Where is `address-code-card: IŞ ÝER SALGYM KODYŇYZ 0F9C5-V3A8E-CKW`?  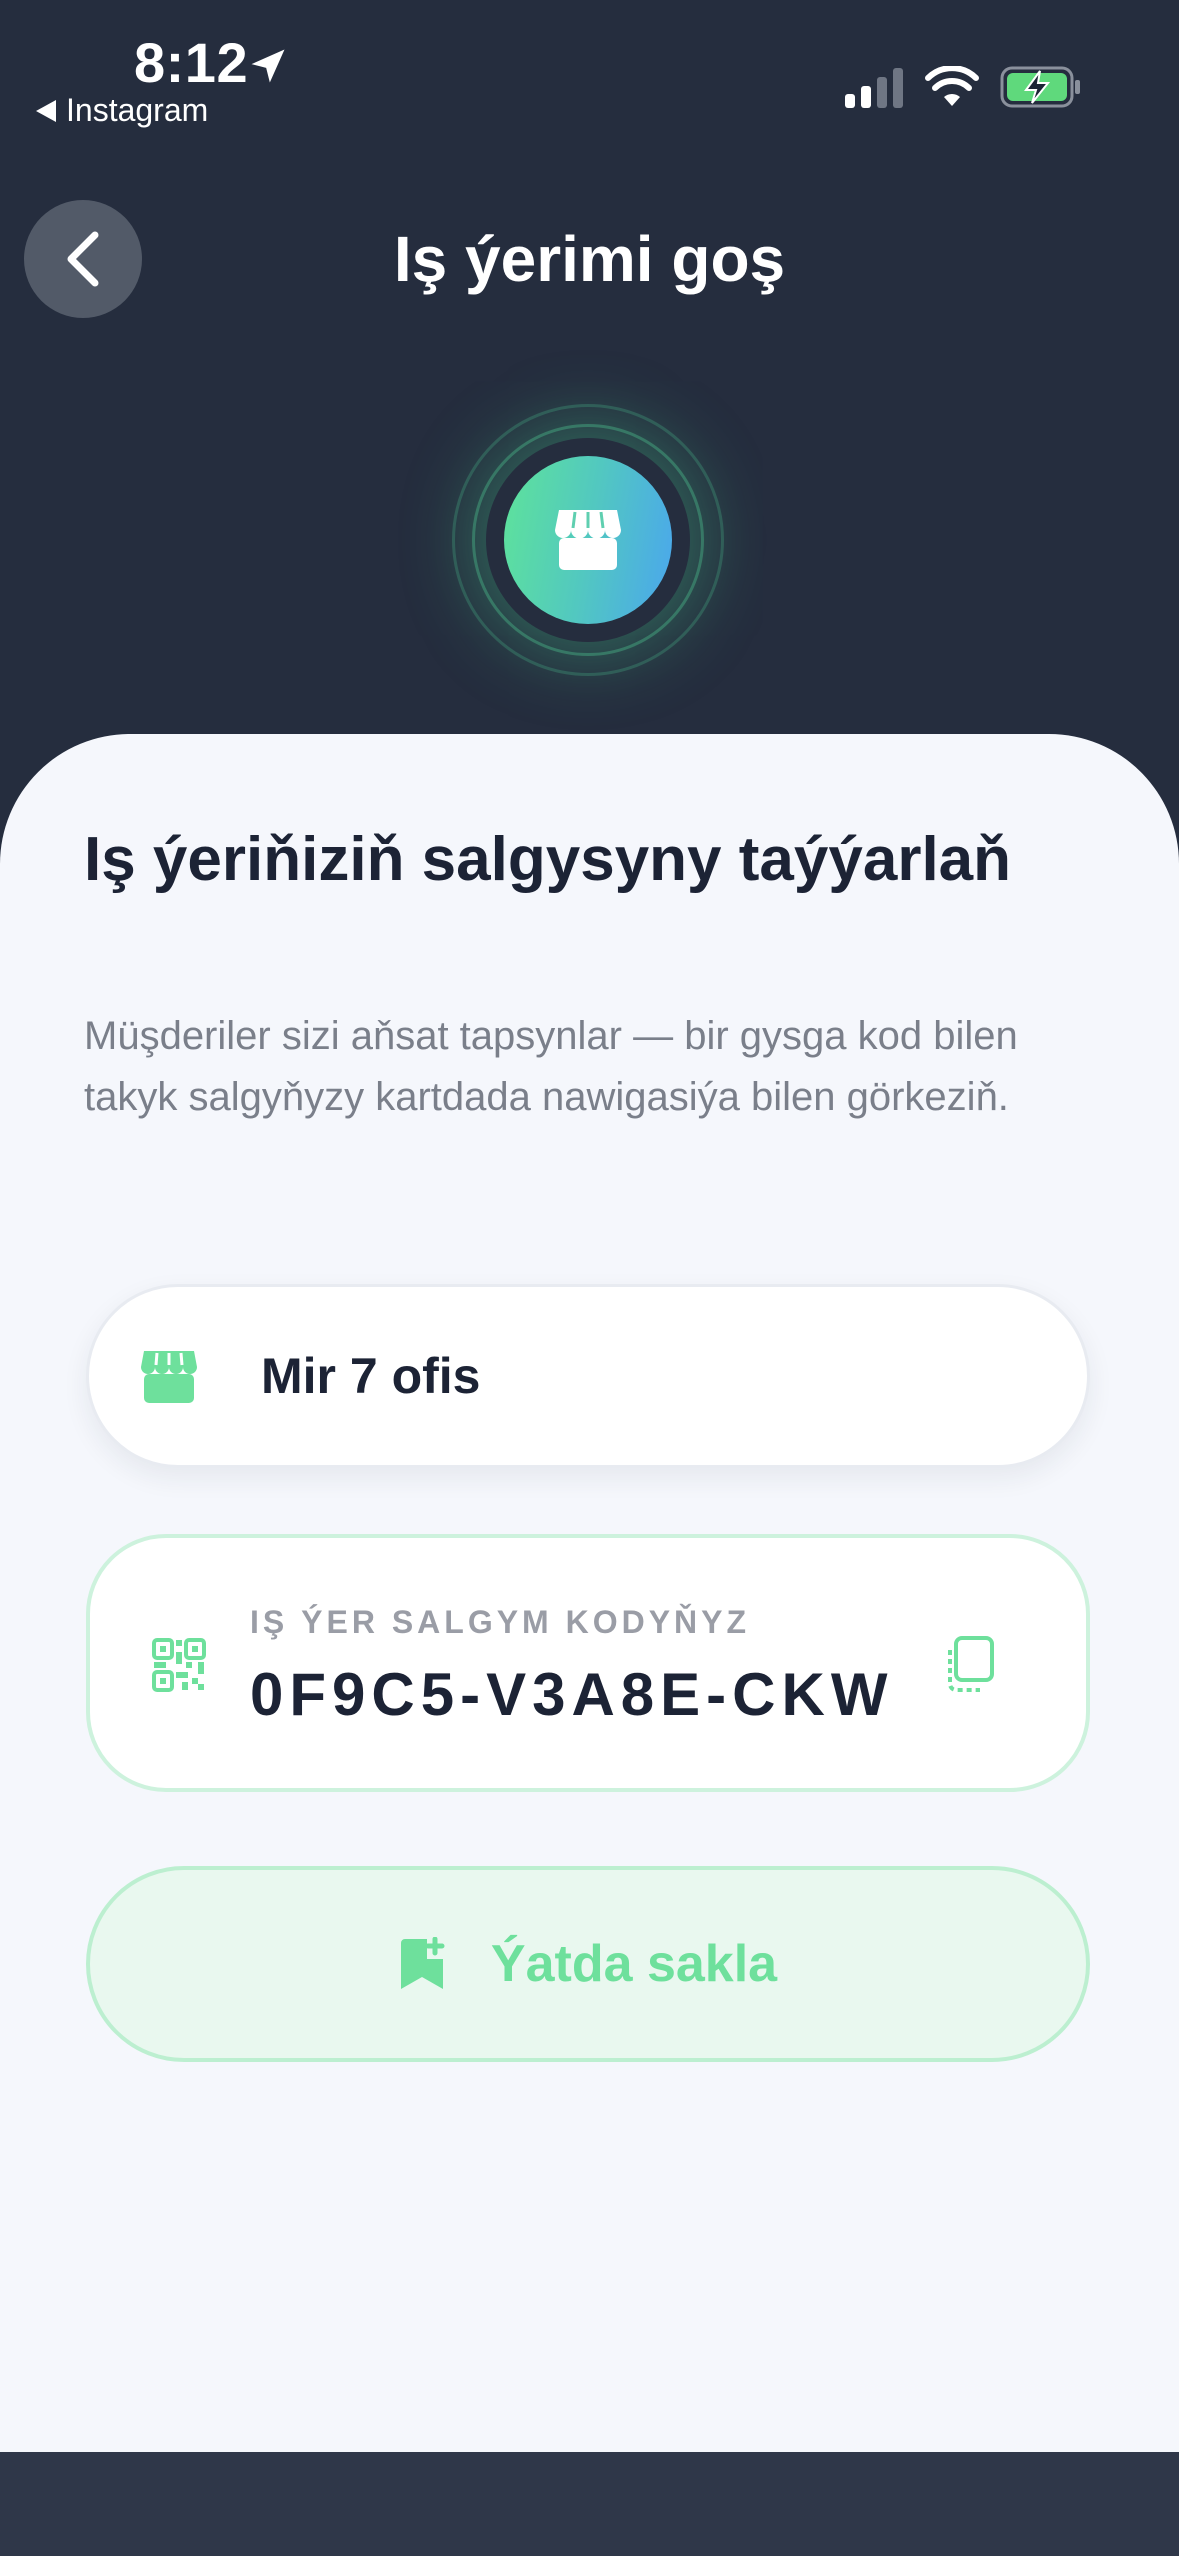 address-code-card: IŞ ÝER SALGYM KODYŇYZ 0F9C5-V3A8E-CKW is located at coordinates (588, 1663).